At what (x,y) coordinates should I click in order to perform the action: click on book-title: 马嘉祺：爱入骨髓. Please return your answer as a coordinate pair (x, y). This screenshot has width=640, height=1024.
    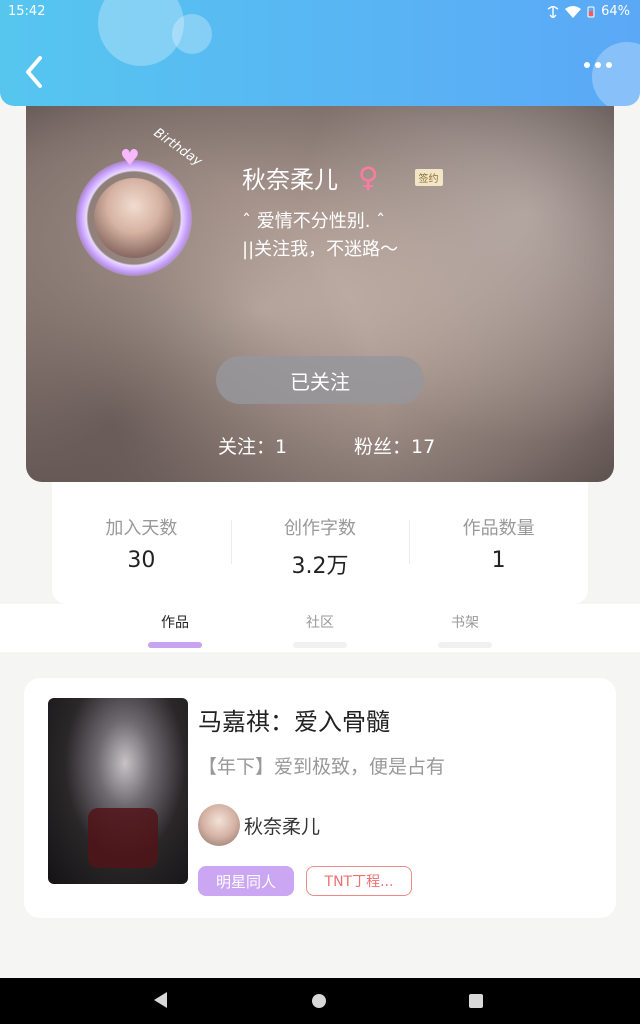
    Looking at the image, I should click on (294, 719).